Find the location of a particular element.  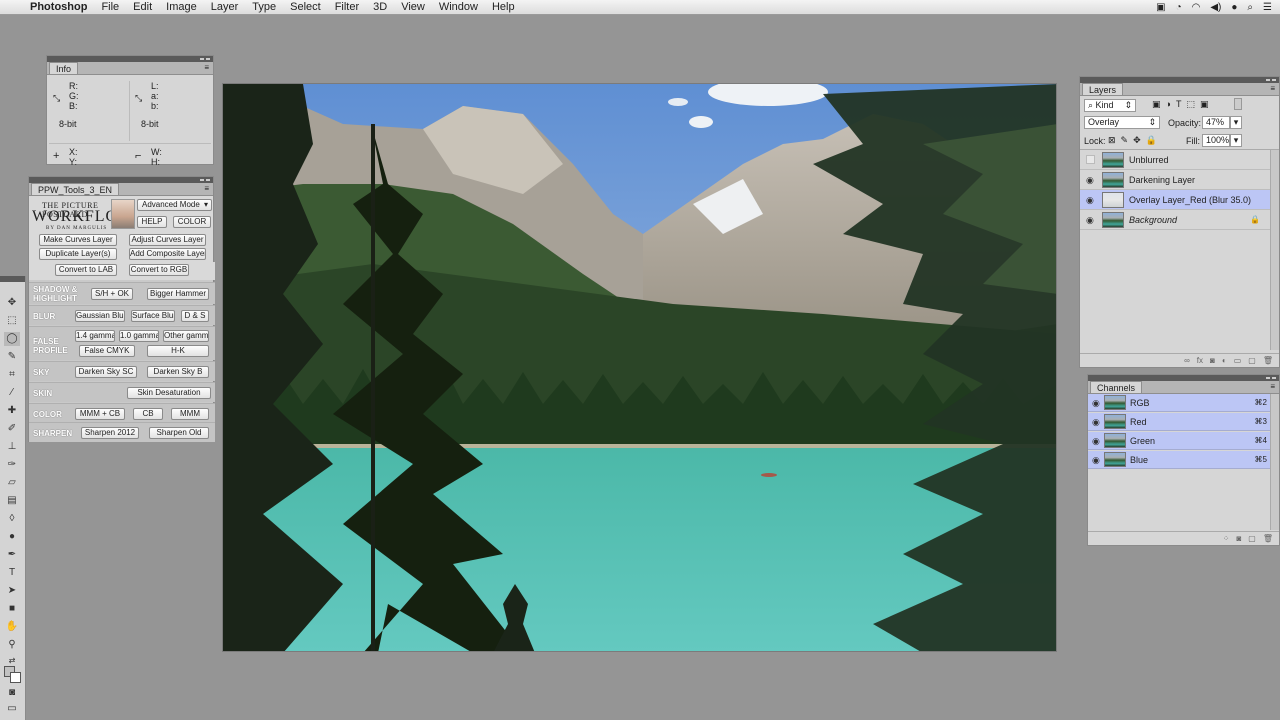

fill-dropdown-icon: ▾ is located at coordinates (1236, 140).